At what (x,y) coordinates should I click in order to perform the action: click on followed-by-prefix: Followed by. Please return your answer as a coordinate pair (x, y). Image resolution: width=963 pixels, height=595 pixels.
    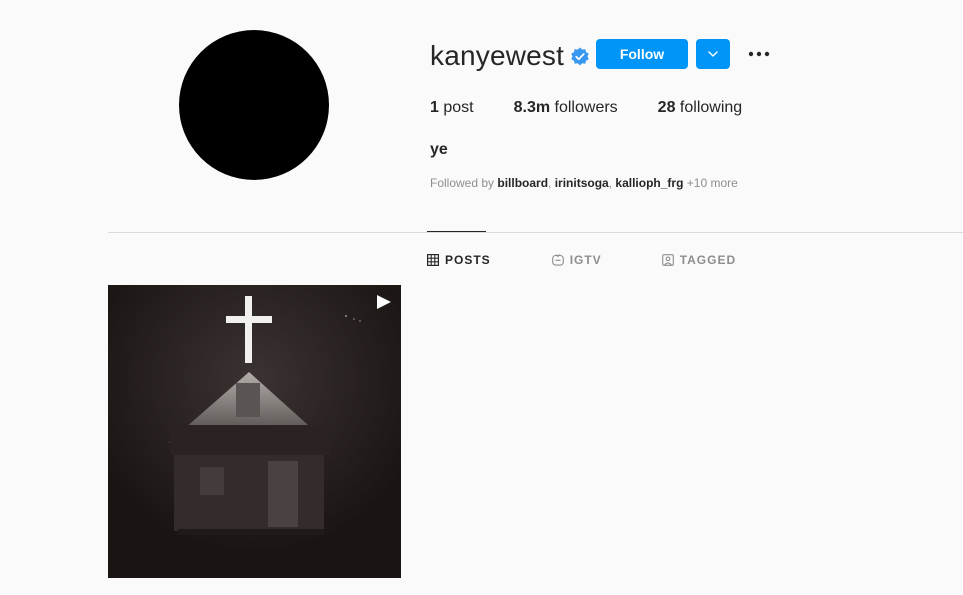
    Looking at the image, I should click on (462, 183).